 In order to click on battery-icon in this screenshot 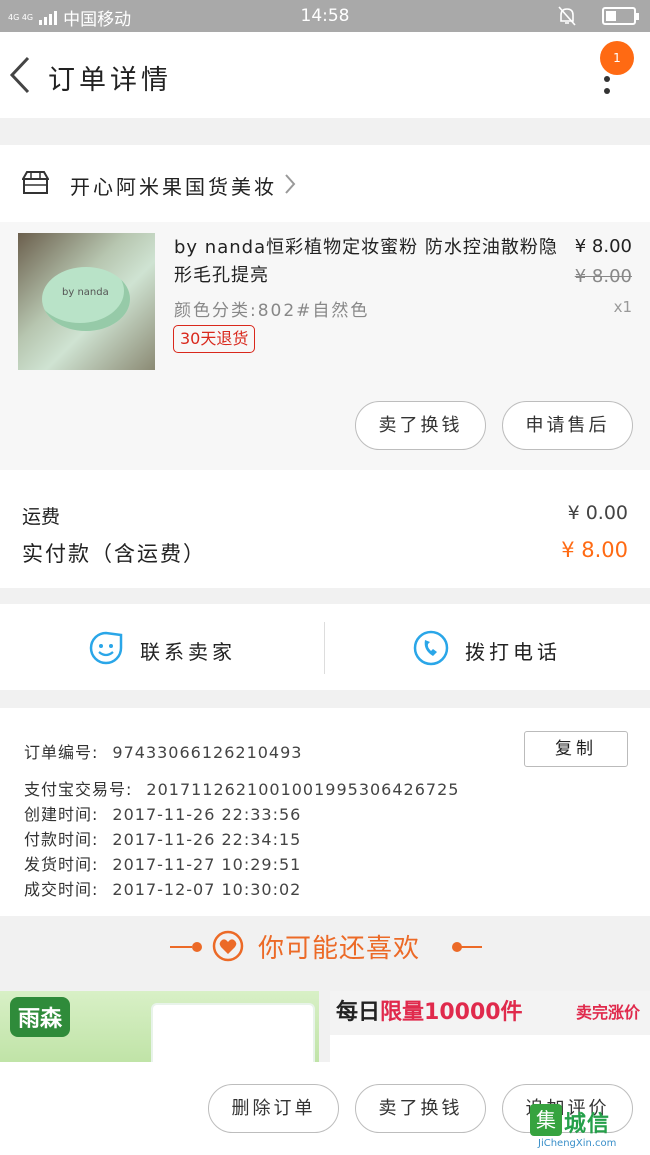, I will do `click(620, 16)`.